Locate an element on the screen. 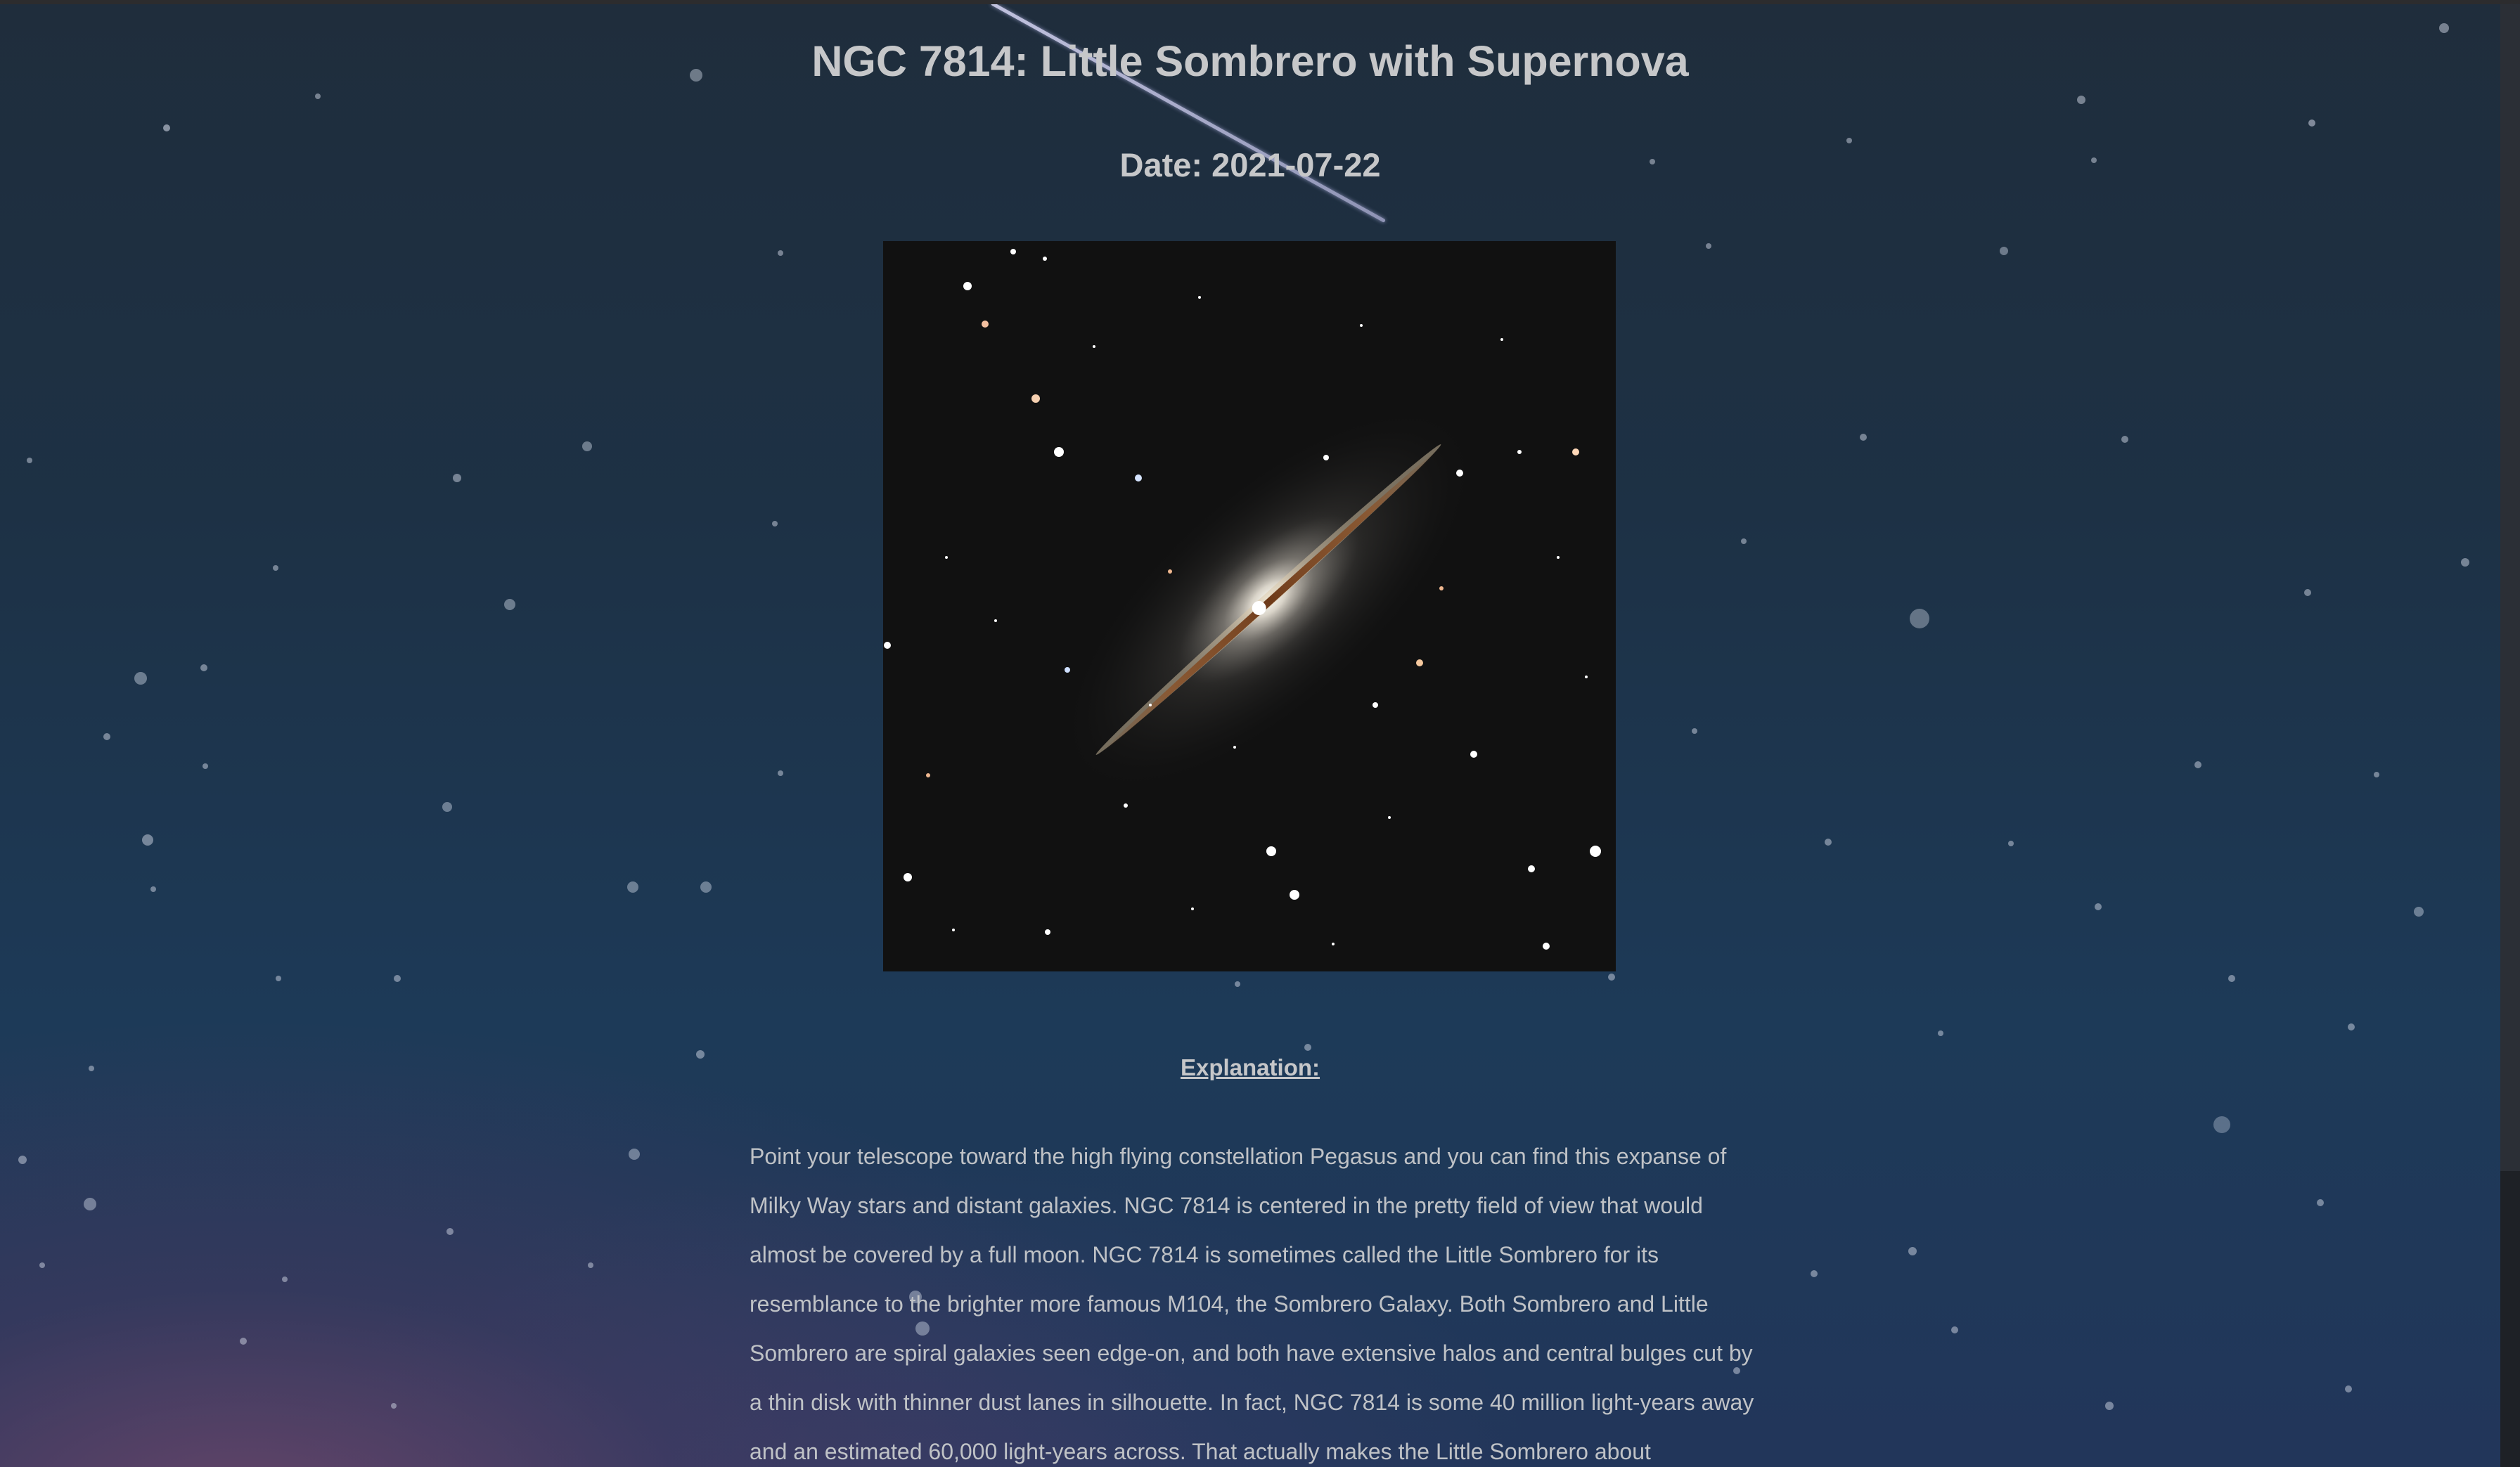  apod-galaxy-image is located at coordinates (1250, 606).